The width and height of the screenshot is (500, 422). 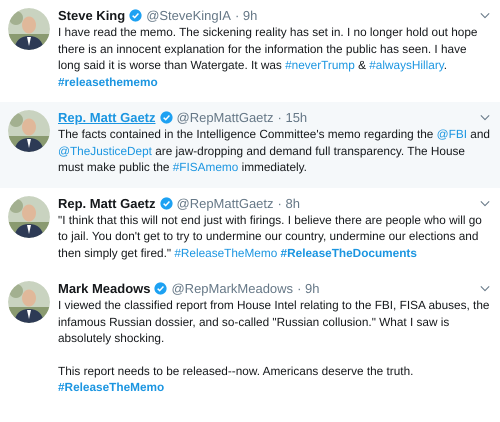 What do you see at coordinates (274, 321) in the screenshot?
I see `tweet-text: I viewed the classified report from House Intel relating to the FBI, FISA abuses, the infamous Russian dossier, and so-called "Russian collusion." What I saw is absolutely shocking.` at bounding box center [274, 321].